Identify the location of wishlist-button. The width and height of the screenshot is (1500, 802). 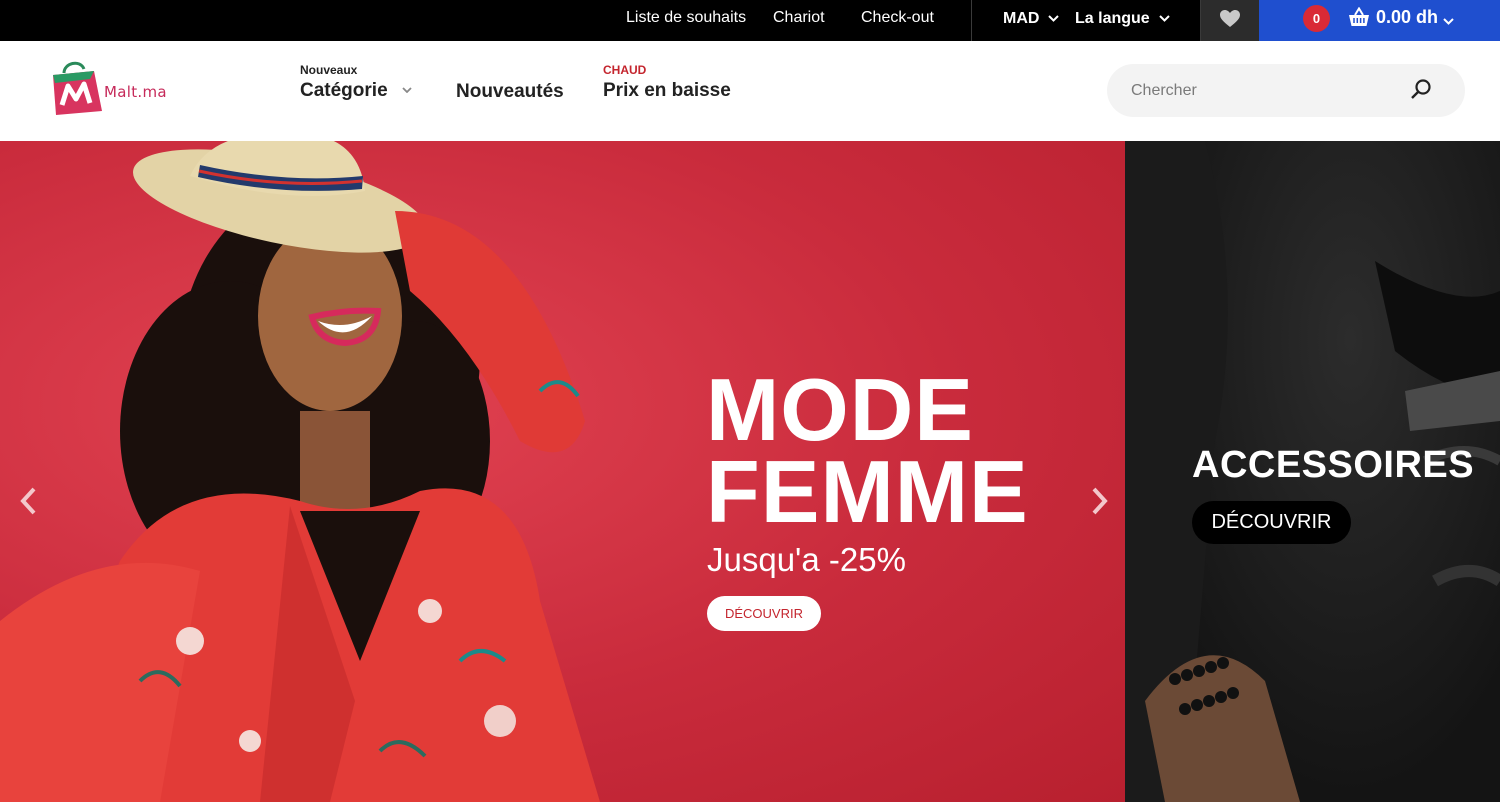
(1230, 20).